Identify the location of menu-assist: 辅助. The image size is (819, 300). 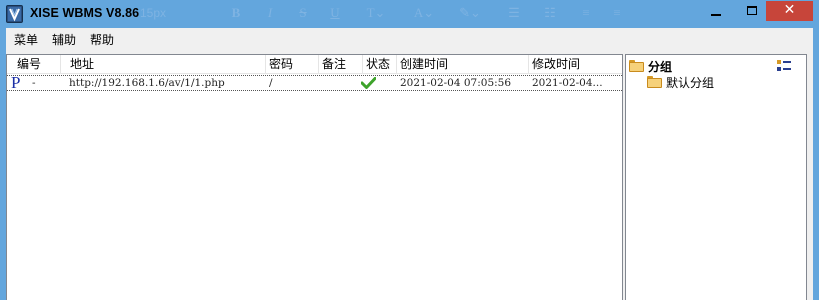
(64, 40).